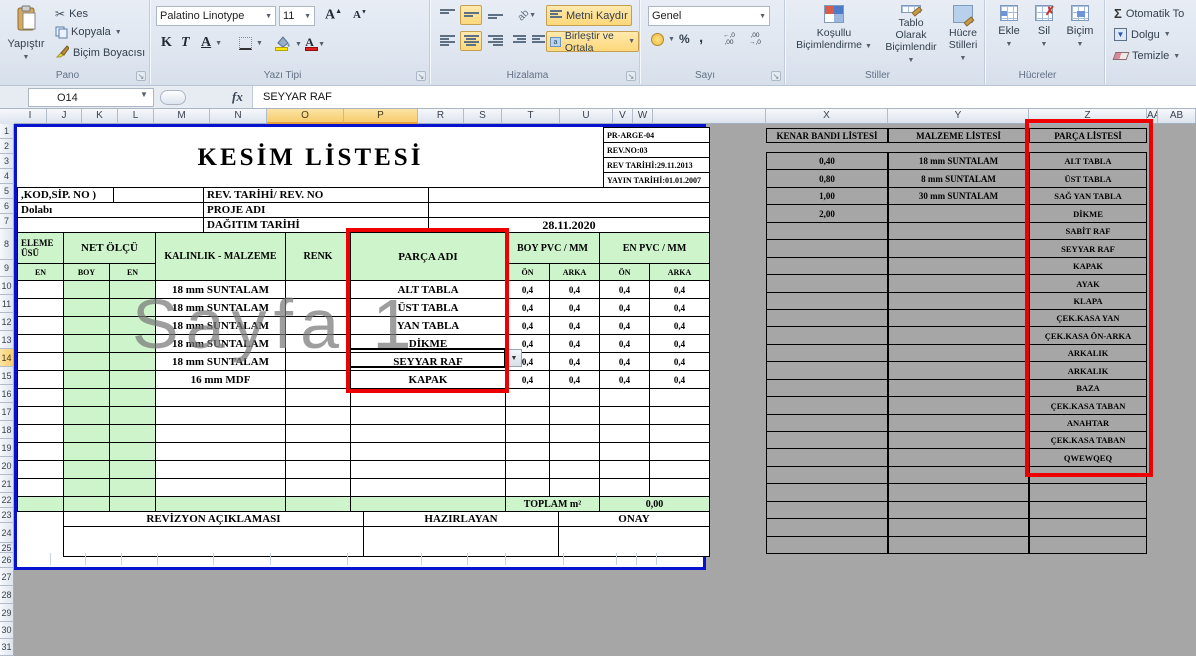  Describe the element at coordinates (1088, 388) in the screenshot. I see `list-item-parca: BAZA` at that location.